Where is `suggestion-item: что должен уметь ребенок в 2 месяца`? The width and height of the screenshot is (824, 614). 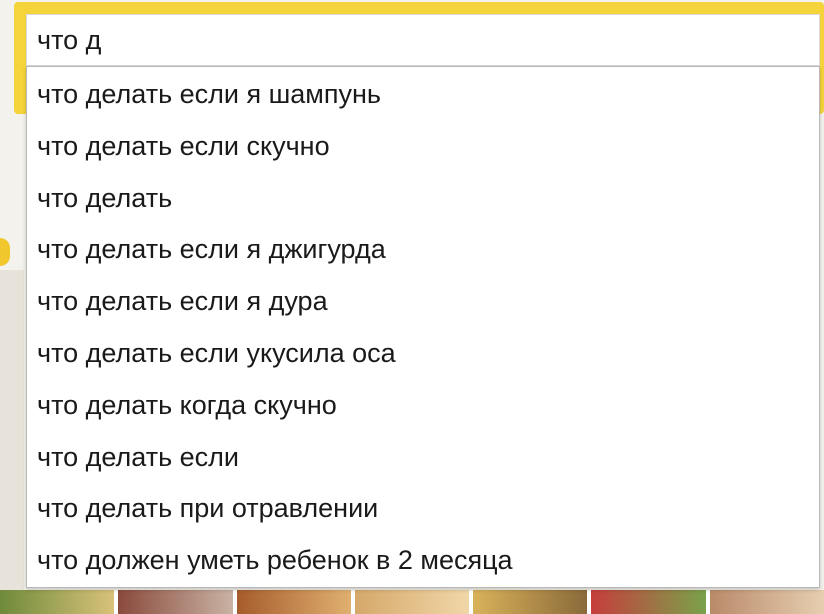
suggestion-item: что должен уметь ребенок в 2 месяца is located at coordinates (423, 561).